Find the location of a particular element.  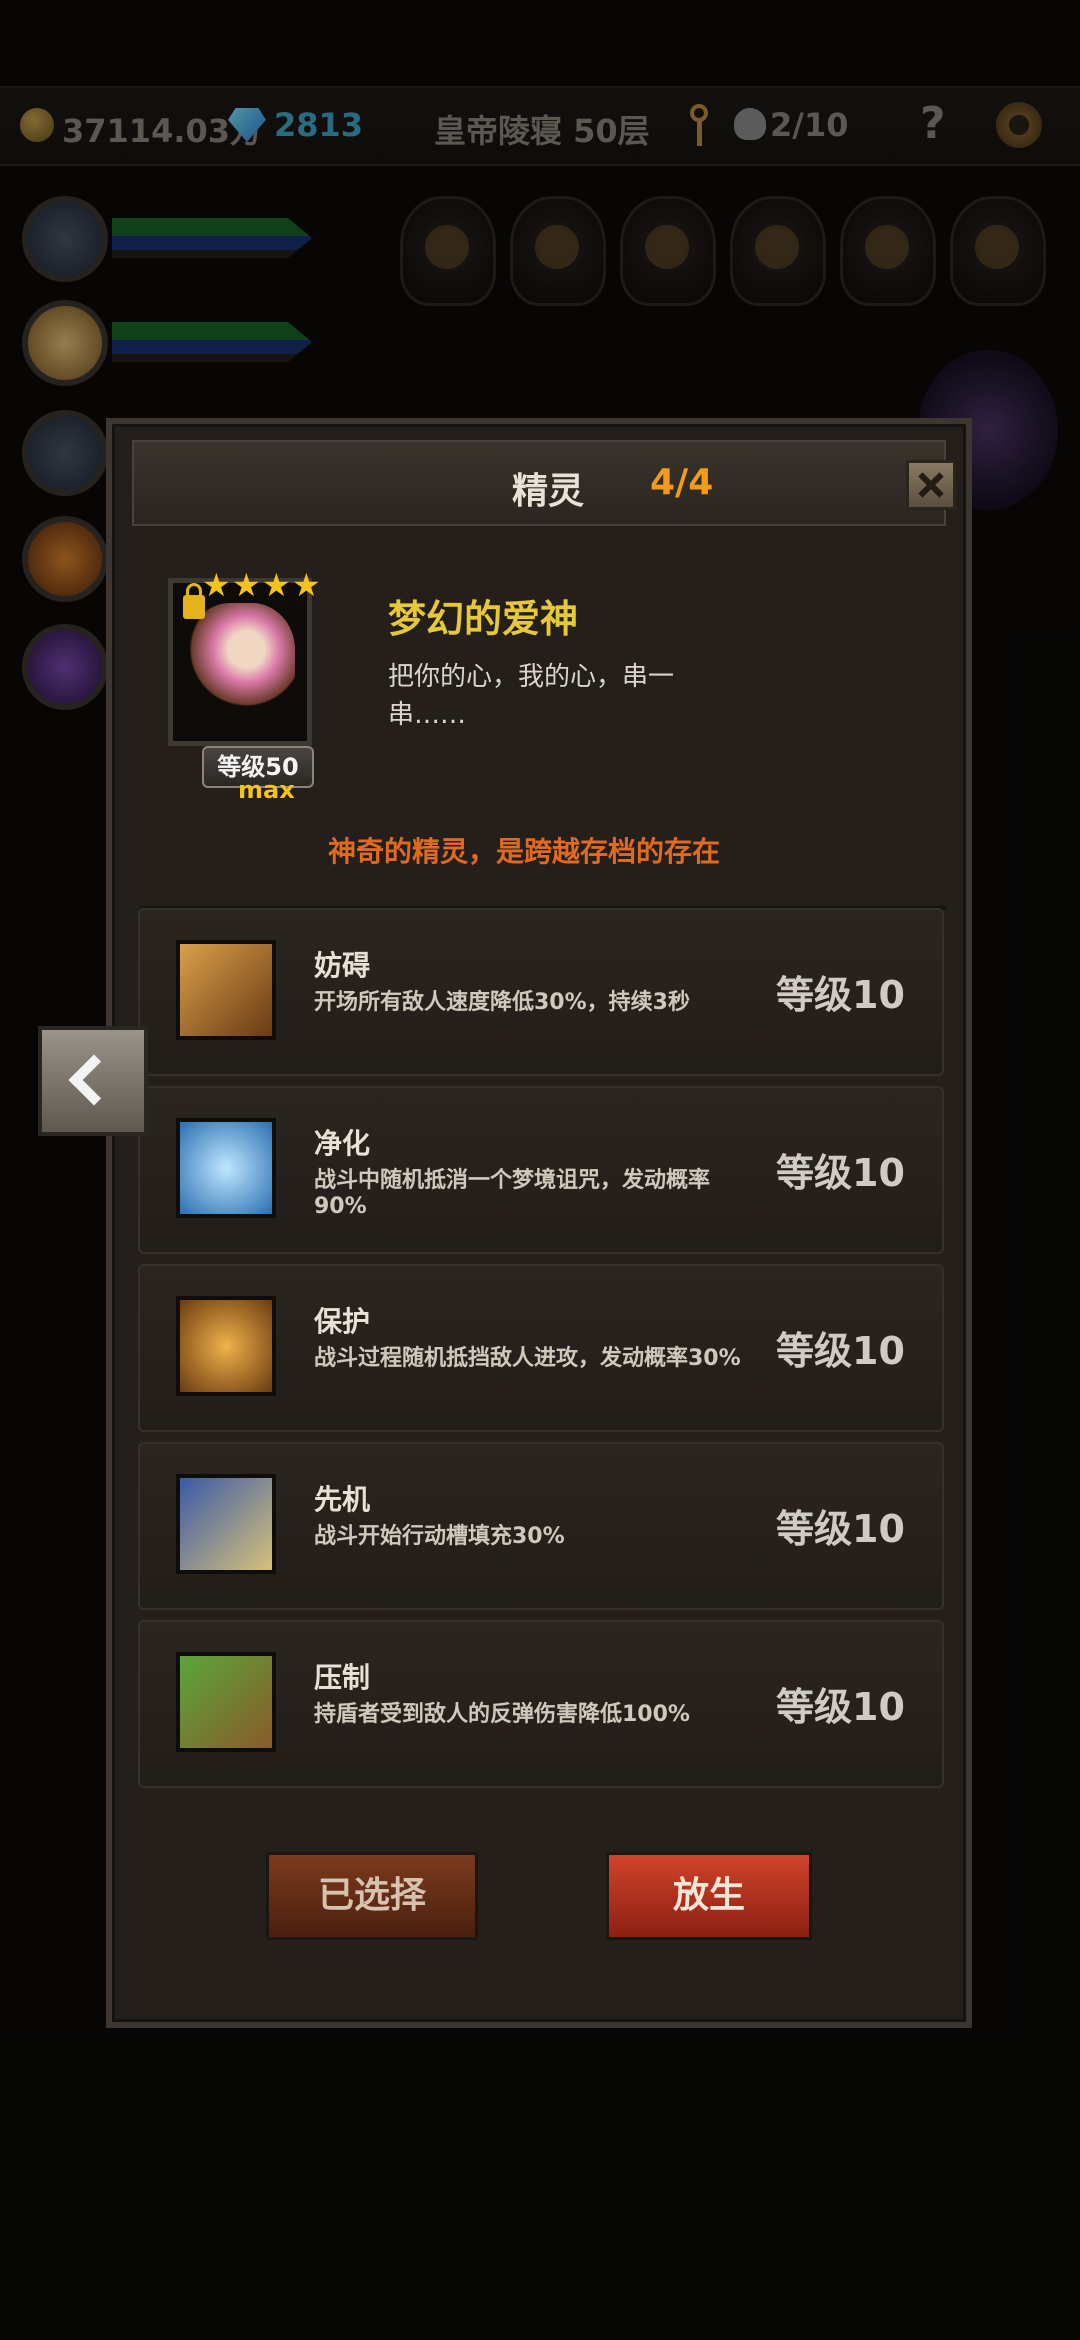

chained-boot-icon is located at coordinates (226, 990).